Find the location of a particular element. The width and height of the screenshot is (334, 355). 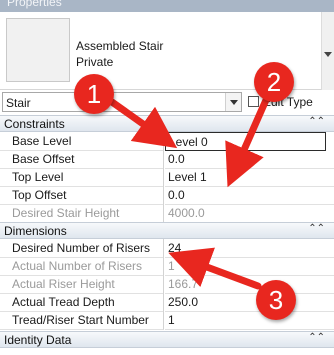

callout-badge-1: 1 is located at coordinates (94, 94).